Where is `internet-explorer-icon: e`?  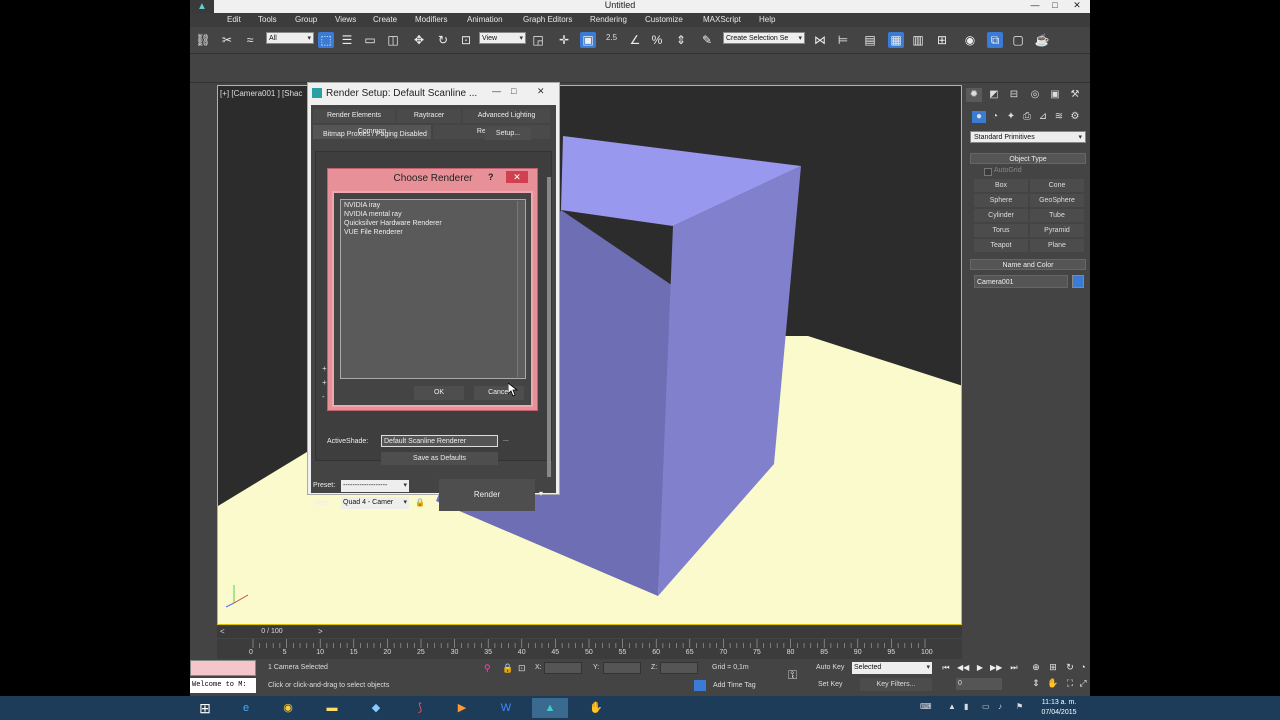 internet-explorer-icon: e is located at coordinates (246, 708).